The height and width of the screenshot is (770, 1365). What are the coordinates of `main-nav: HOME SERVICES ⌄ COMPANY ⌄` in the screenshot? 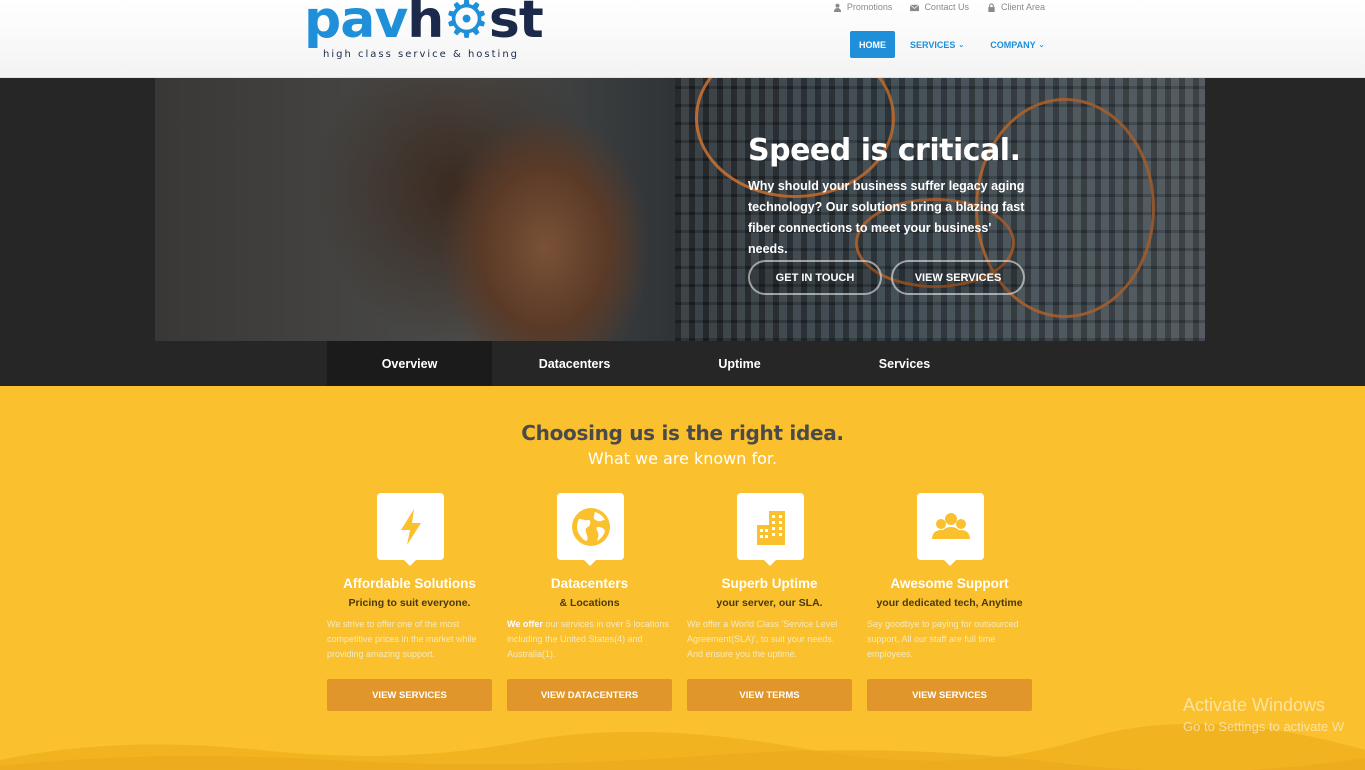 It's located at (953, 44).